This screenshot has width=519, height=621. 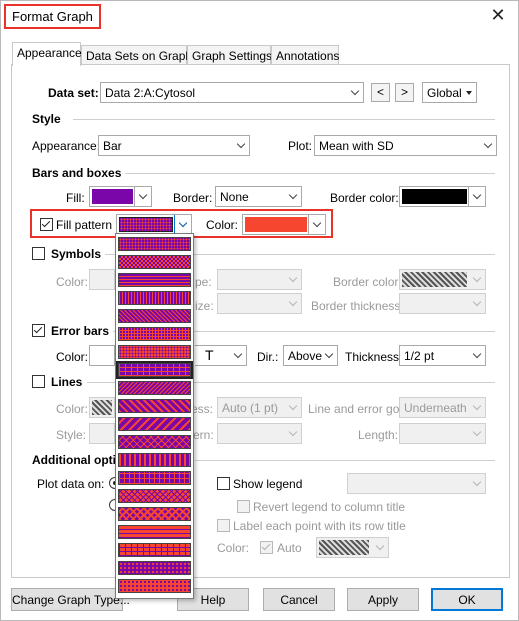 What do you see at coordinates (442, 196) in the screenshot?
I see `border-color-select` at bounding box center [442, 196].